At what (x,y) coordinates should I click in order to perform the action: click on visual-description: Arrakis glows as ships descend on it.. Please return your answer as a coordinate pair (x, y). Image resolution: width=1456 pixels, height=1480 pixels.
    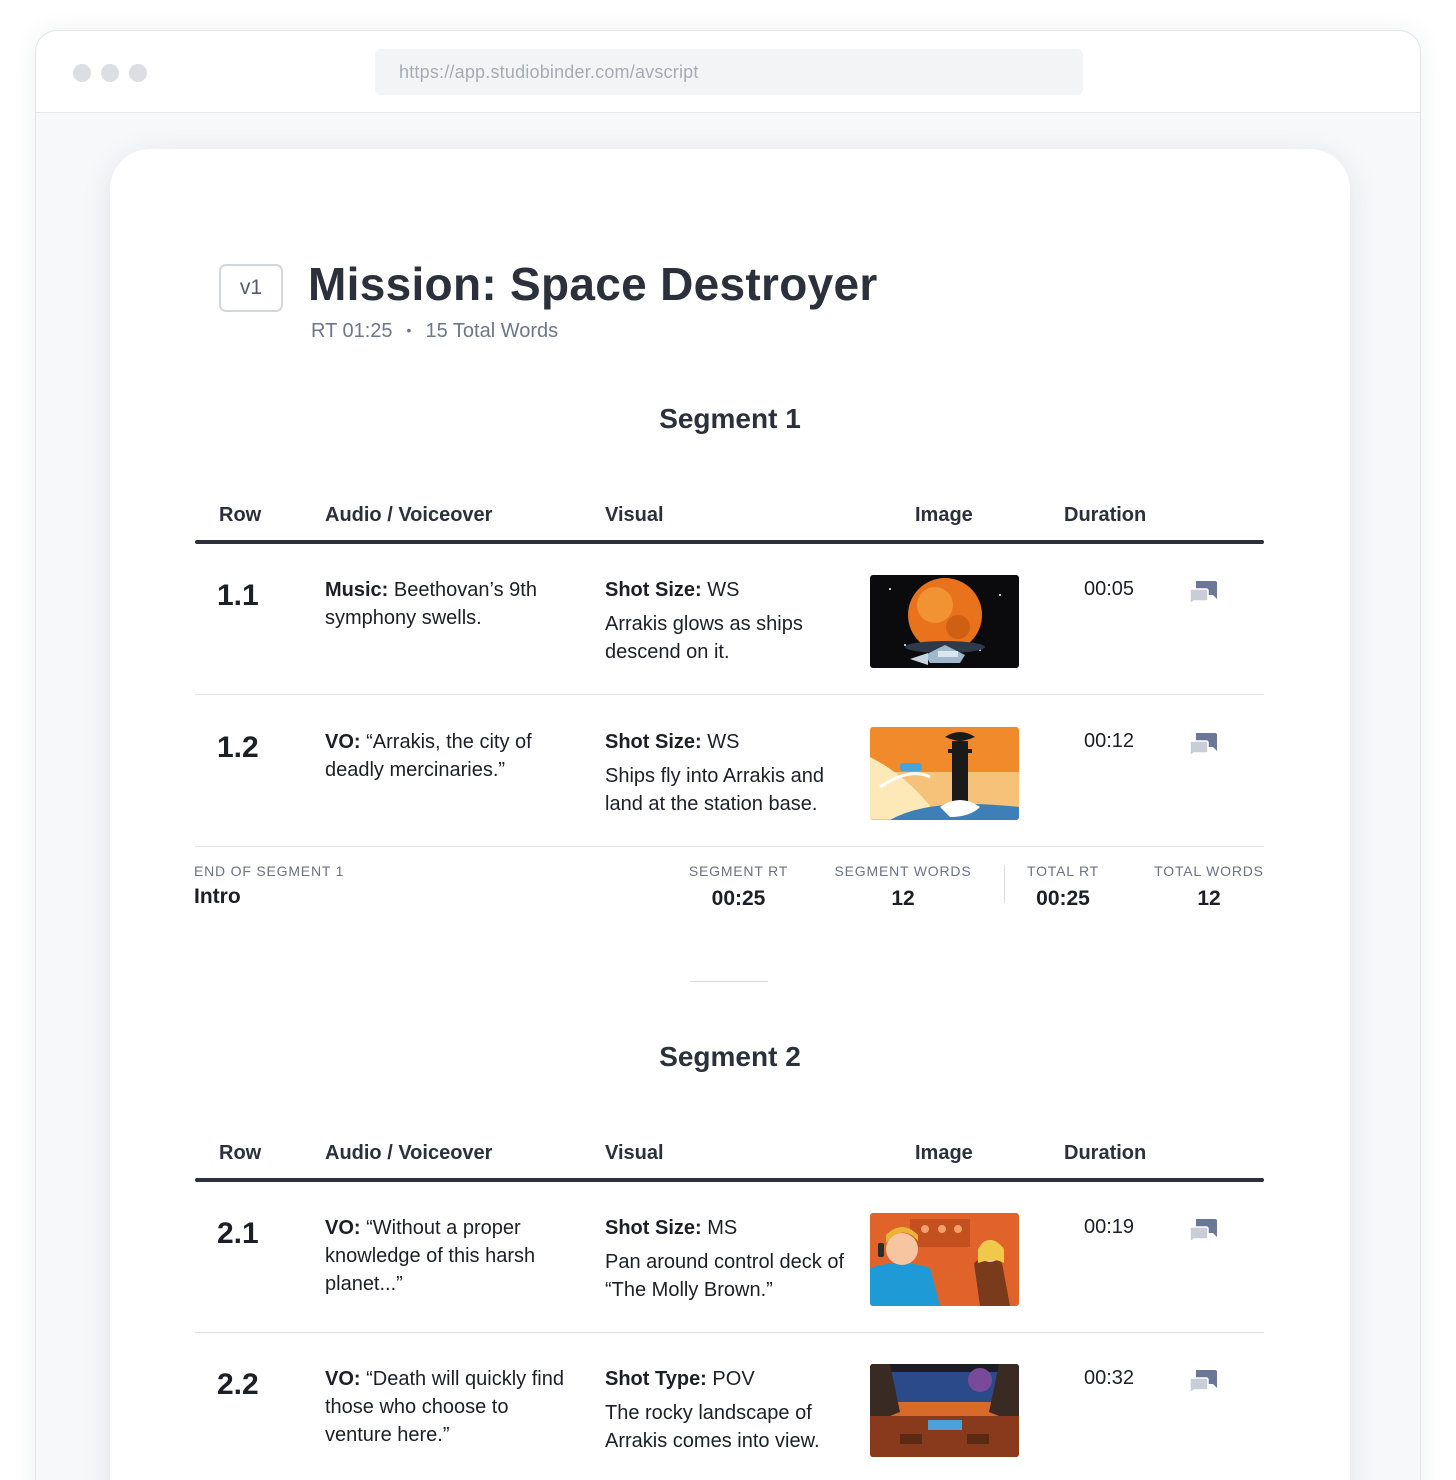
    Looking at the image, I should click on (704, 638).